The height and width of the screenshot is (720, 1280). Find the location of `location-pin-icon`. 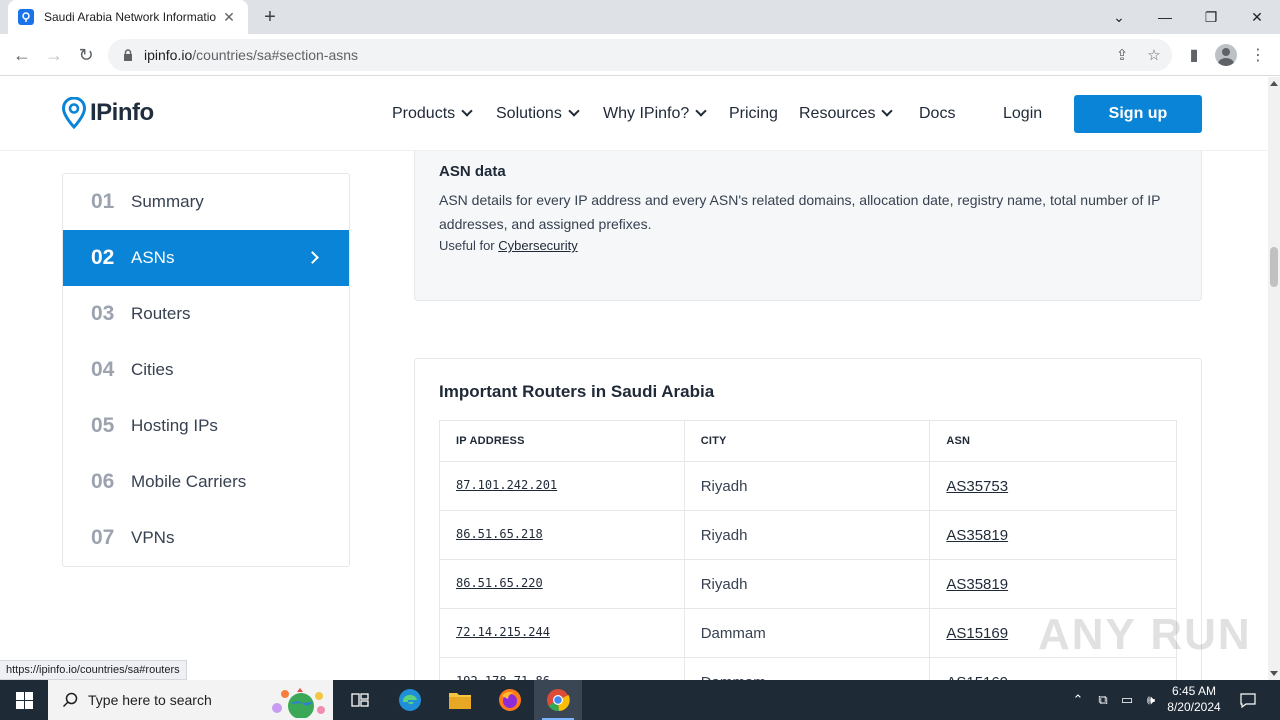

location-pin-icon is located at coordinates (74, 113).